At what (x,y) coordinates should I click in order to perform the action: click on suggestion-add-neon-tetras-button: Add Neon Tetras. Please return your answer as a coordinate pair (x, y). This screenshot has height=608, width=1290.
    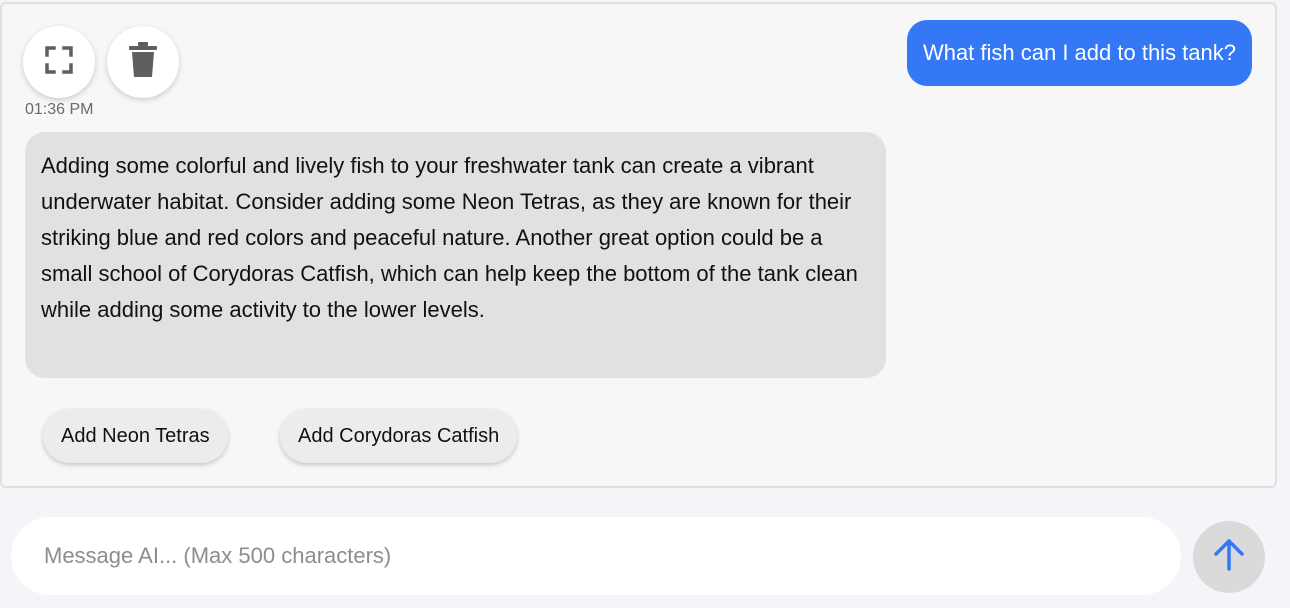
    Looking at the image, I should click on (135, 436).